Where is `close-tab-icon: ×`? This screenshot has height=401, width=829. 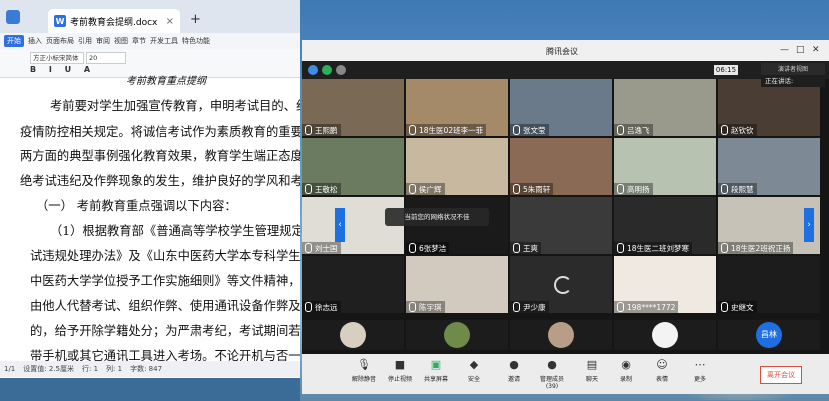
close-tab-icon: × is located at coordinates (170, 21).